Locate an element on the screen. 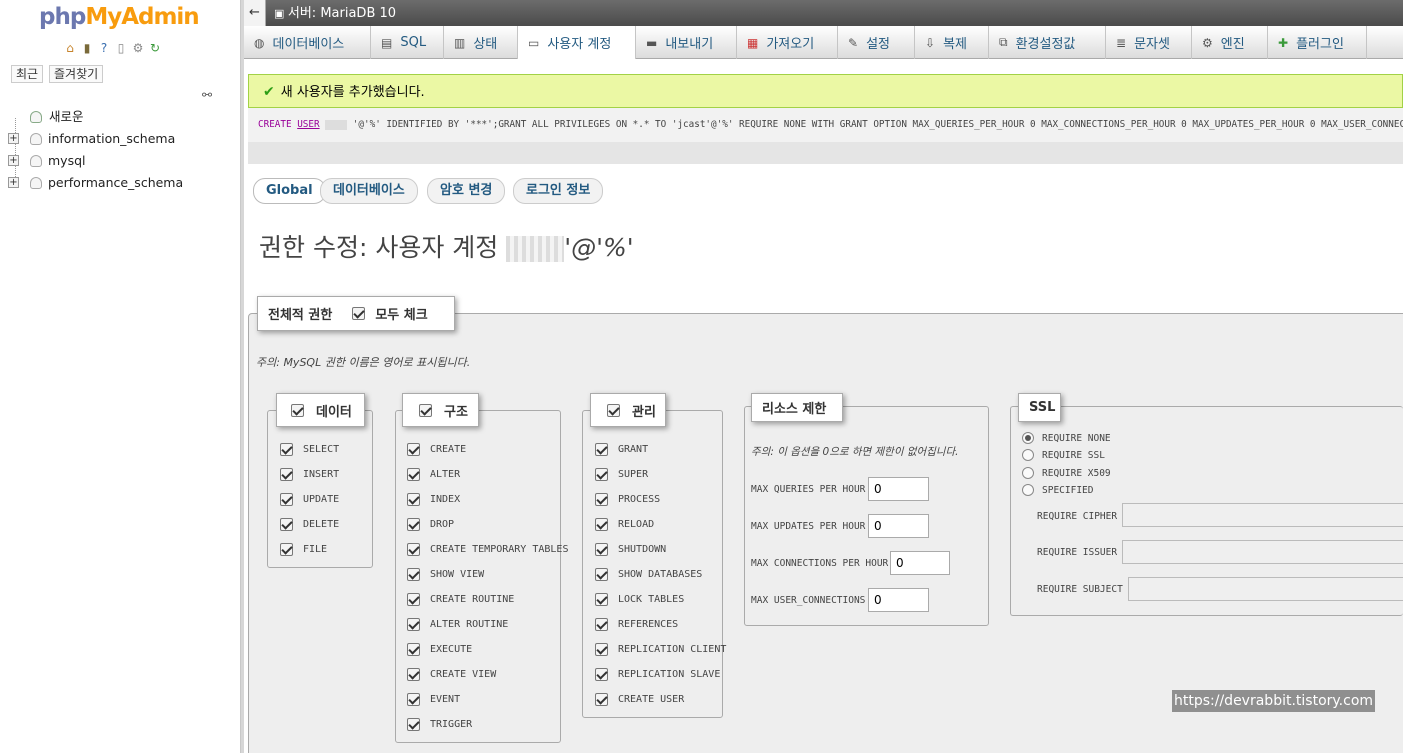 Image resolution: width=1403 pixels, height=753 pixels. docs-icon: ▯ is located at coordinates (121, 48).